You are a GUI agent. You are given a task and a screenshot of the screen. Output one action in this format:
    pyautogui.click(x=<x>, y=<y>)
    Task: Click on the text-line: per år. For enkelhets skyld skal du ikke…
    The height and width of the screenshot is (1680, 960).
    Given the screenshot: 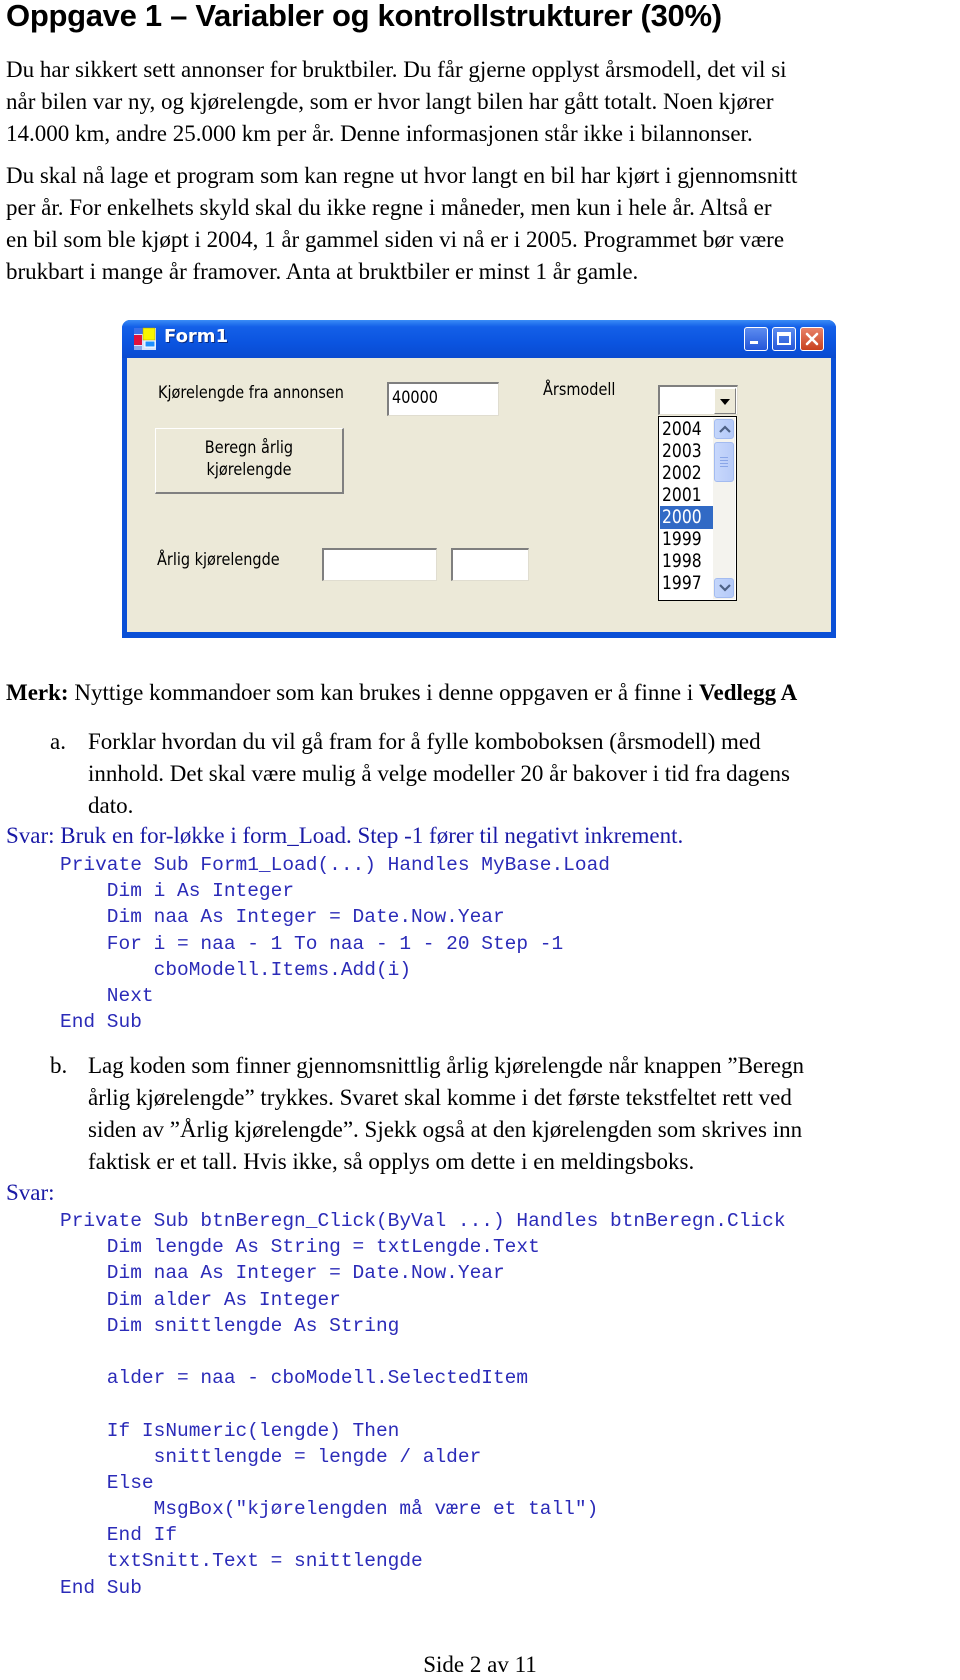 What is the action you would take?
    pyautogui.click(x=389, y=207)
    